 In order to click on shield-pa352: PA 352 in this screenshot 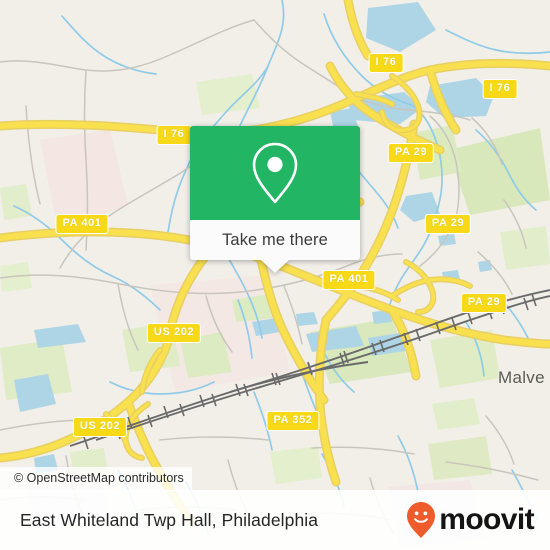, I will do `click(293, 421)`.